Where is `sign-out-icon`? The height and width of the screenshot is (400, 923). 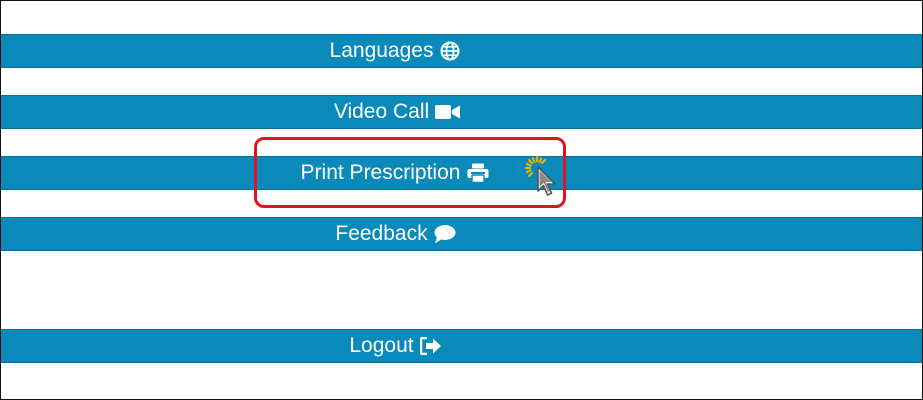
sign-out-icon is located at coordinates (430, 346).